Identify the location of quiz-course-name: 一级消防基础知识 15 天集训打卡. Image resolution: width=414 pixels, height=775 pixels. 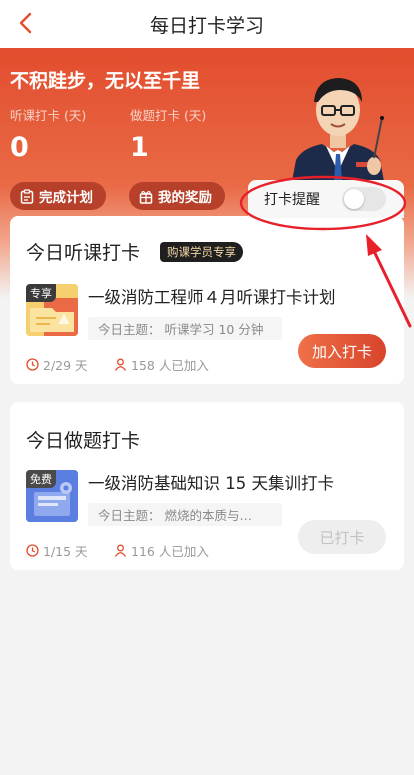
(211, 482).